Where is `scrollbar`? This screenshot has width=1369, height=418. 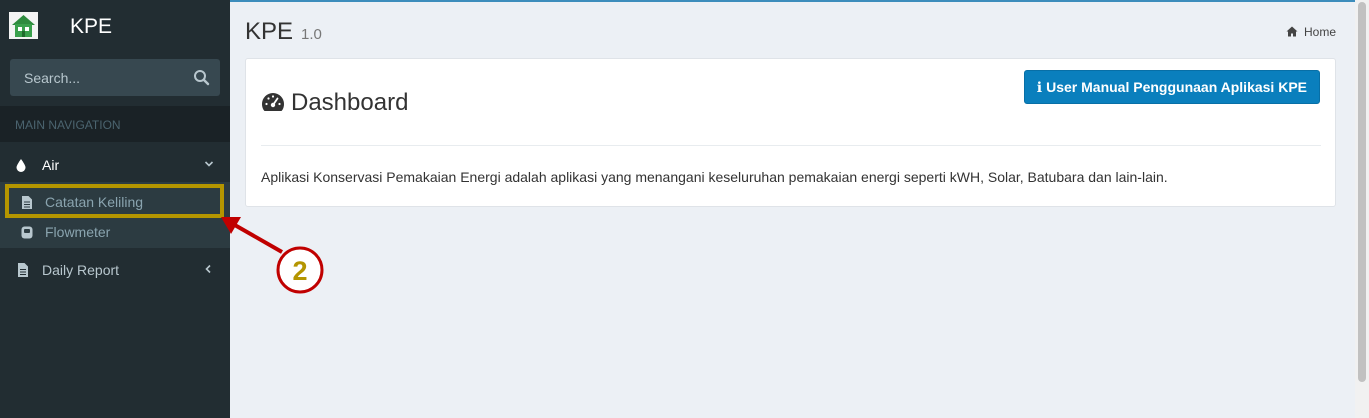 scrollbar is located at coordinates (1362, 209).